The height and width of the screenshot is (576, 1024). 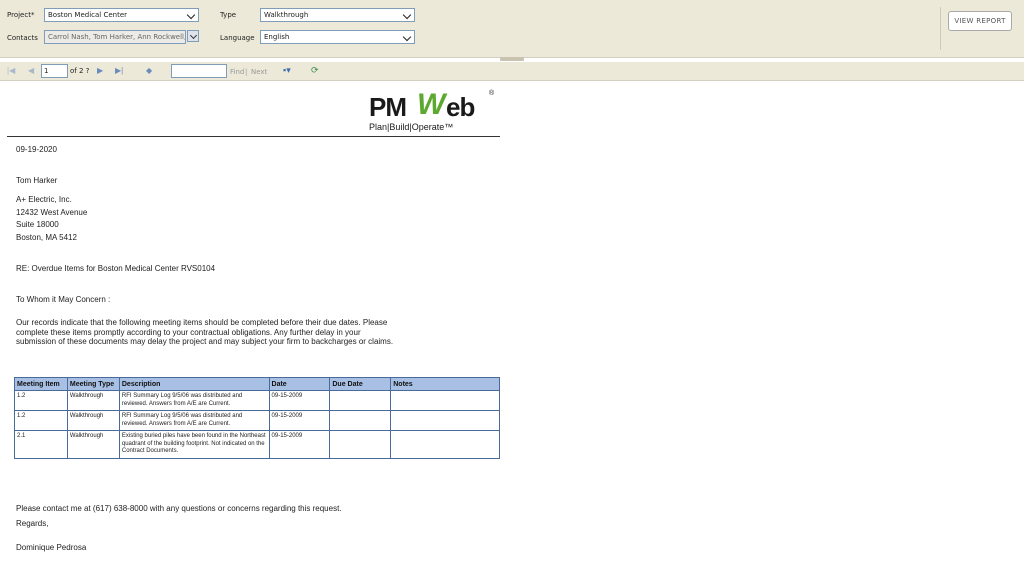 What do you see at coordinates (32, 523) in the screenshot?
I see `closing: Regards,` at bounding box center [32, 523].